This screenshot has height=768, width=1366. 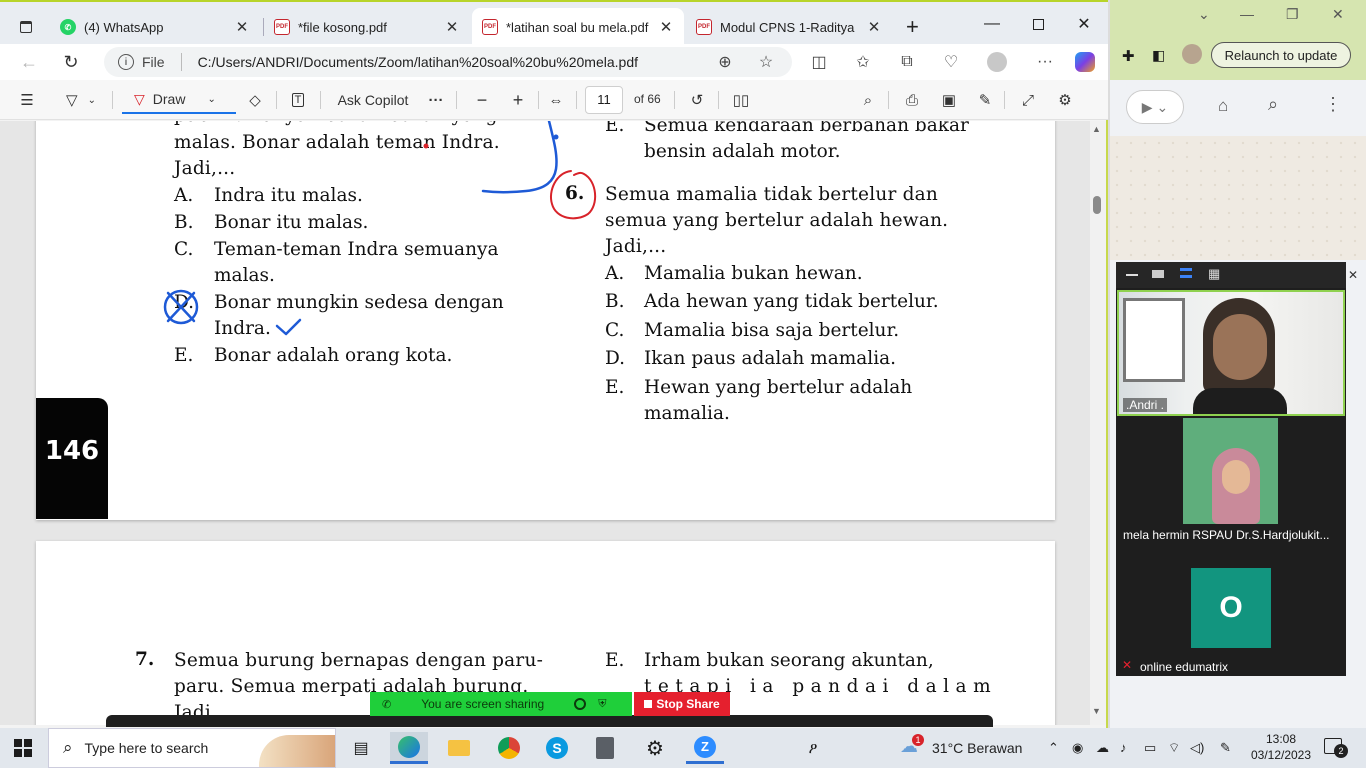 What do you see at coordinates (1028, 100) in the screenshot?
I see `fullscreen-icon: ⤢` at bounding box center [1028, 100].